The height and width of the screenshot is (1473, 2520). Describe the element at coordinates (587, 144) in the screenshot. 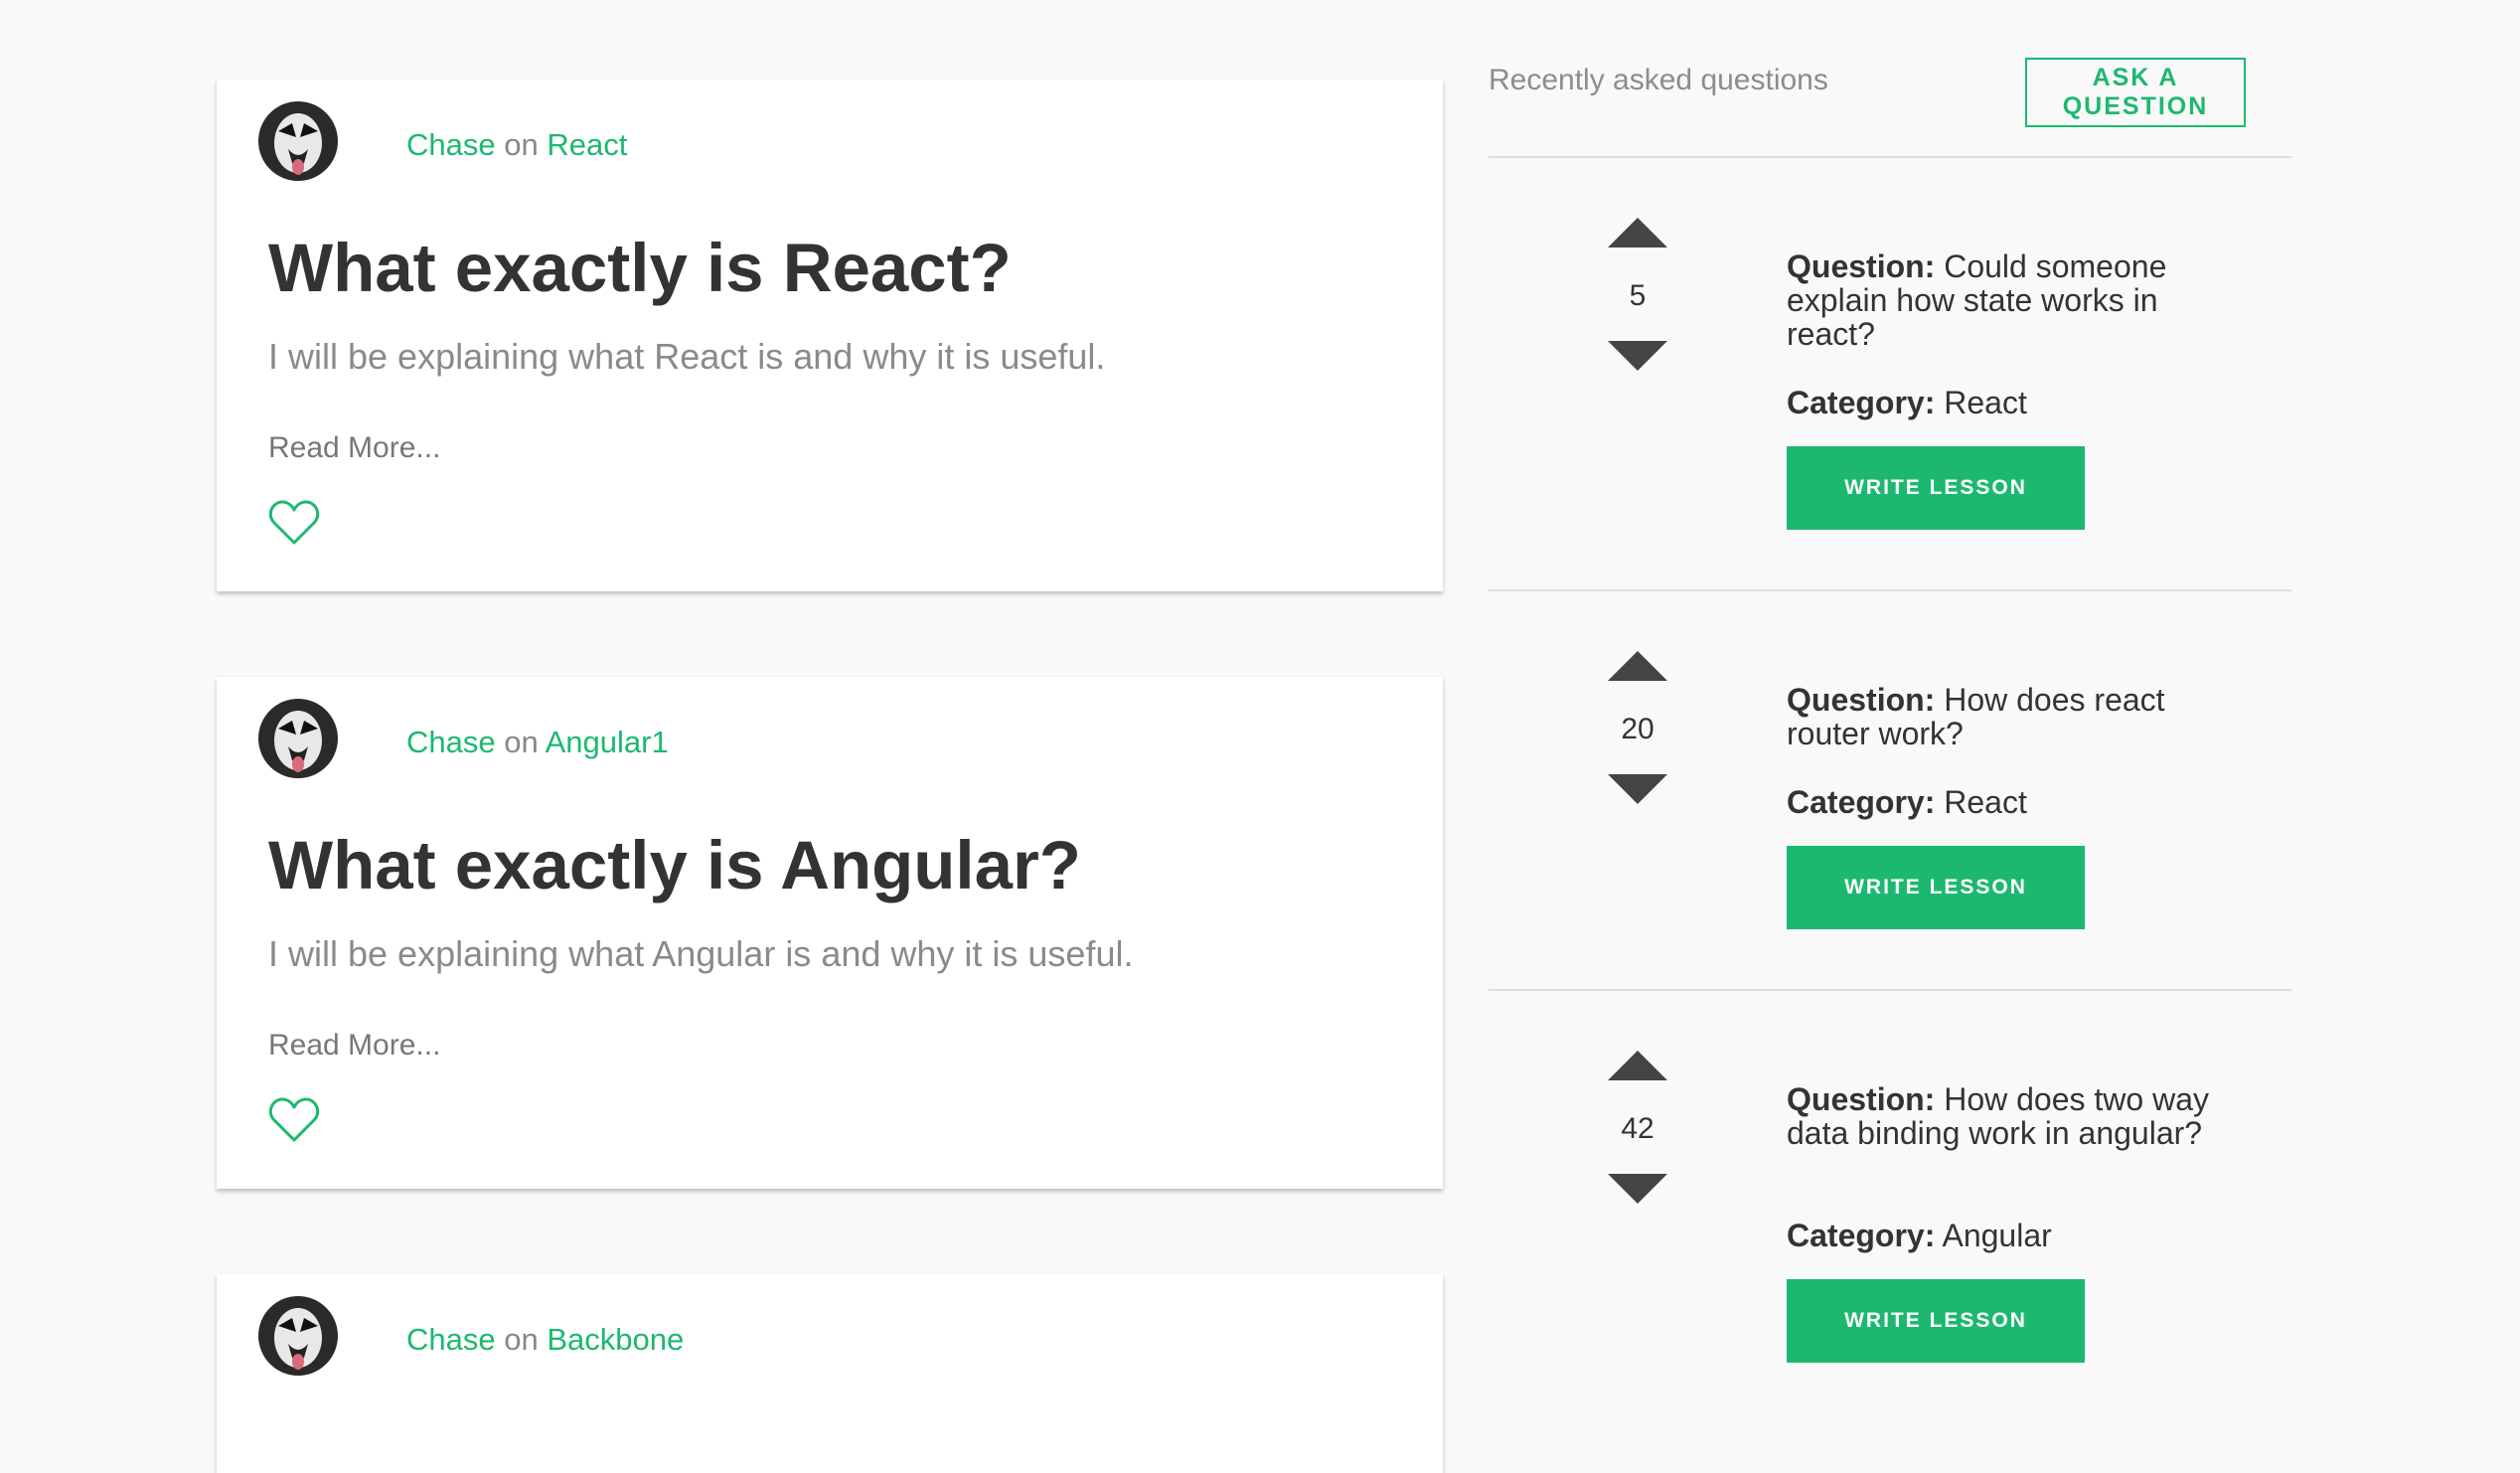

I see `topic-link: React` at that location.